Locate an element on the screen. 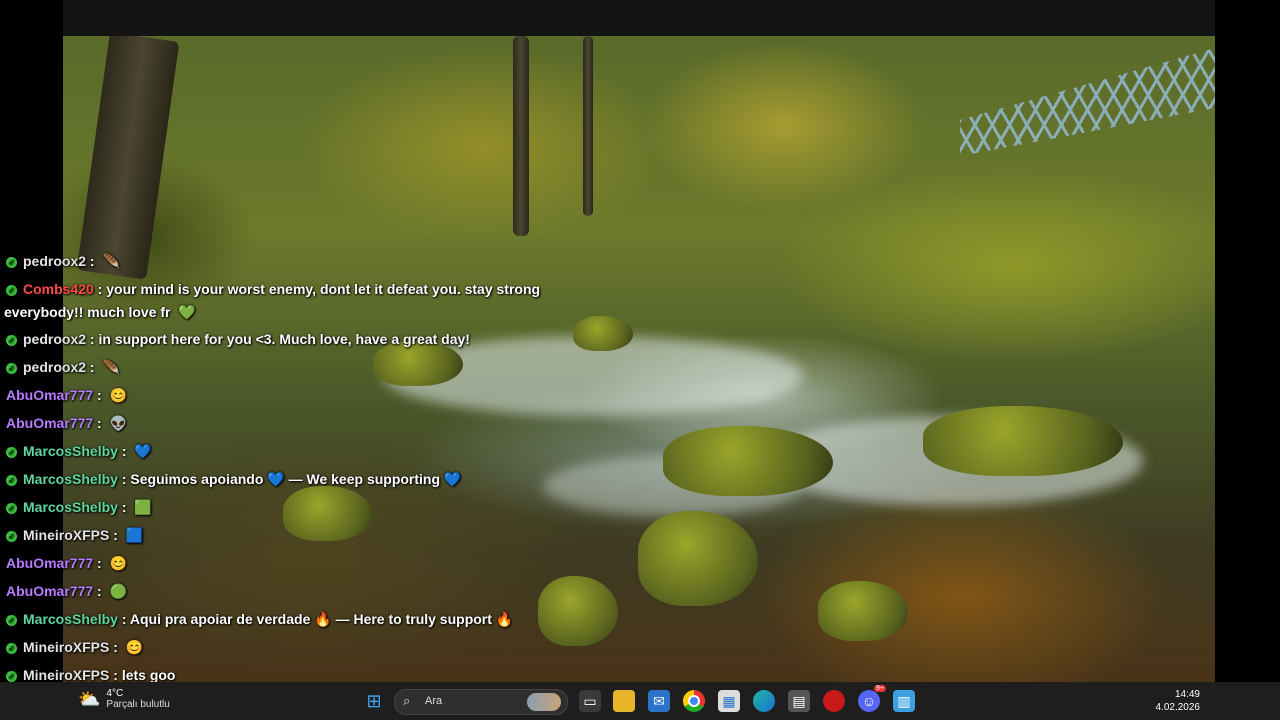  chat-username: Combs420 is located at coordinates (58, 289).